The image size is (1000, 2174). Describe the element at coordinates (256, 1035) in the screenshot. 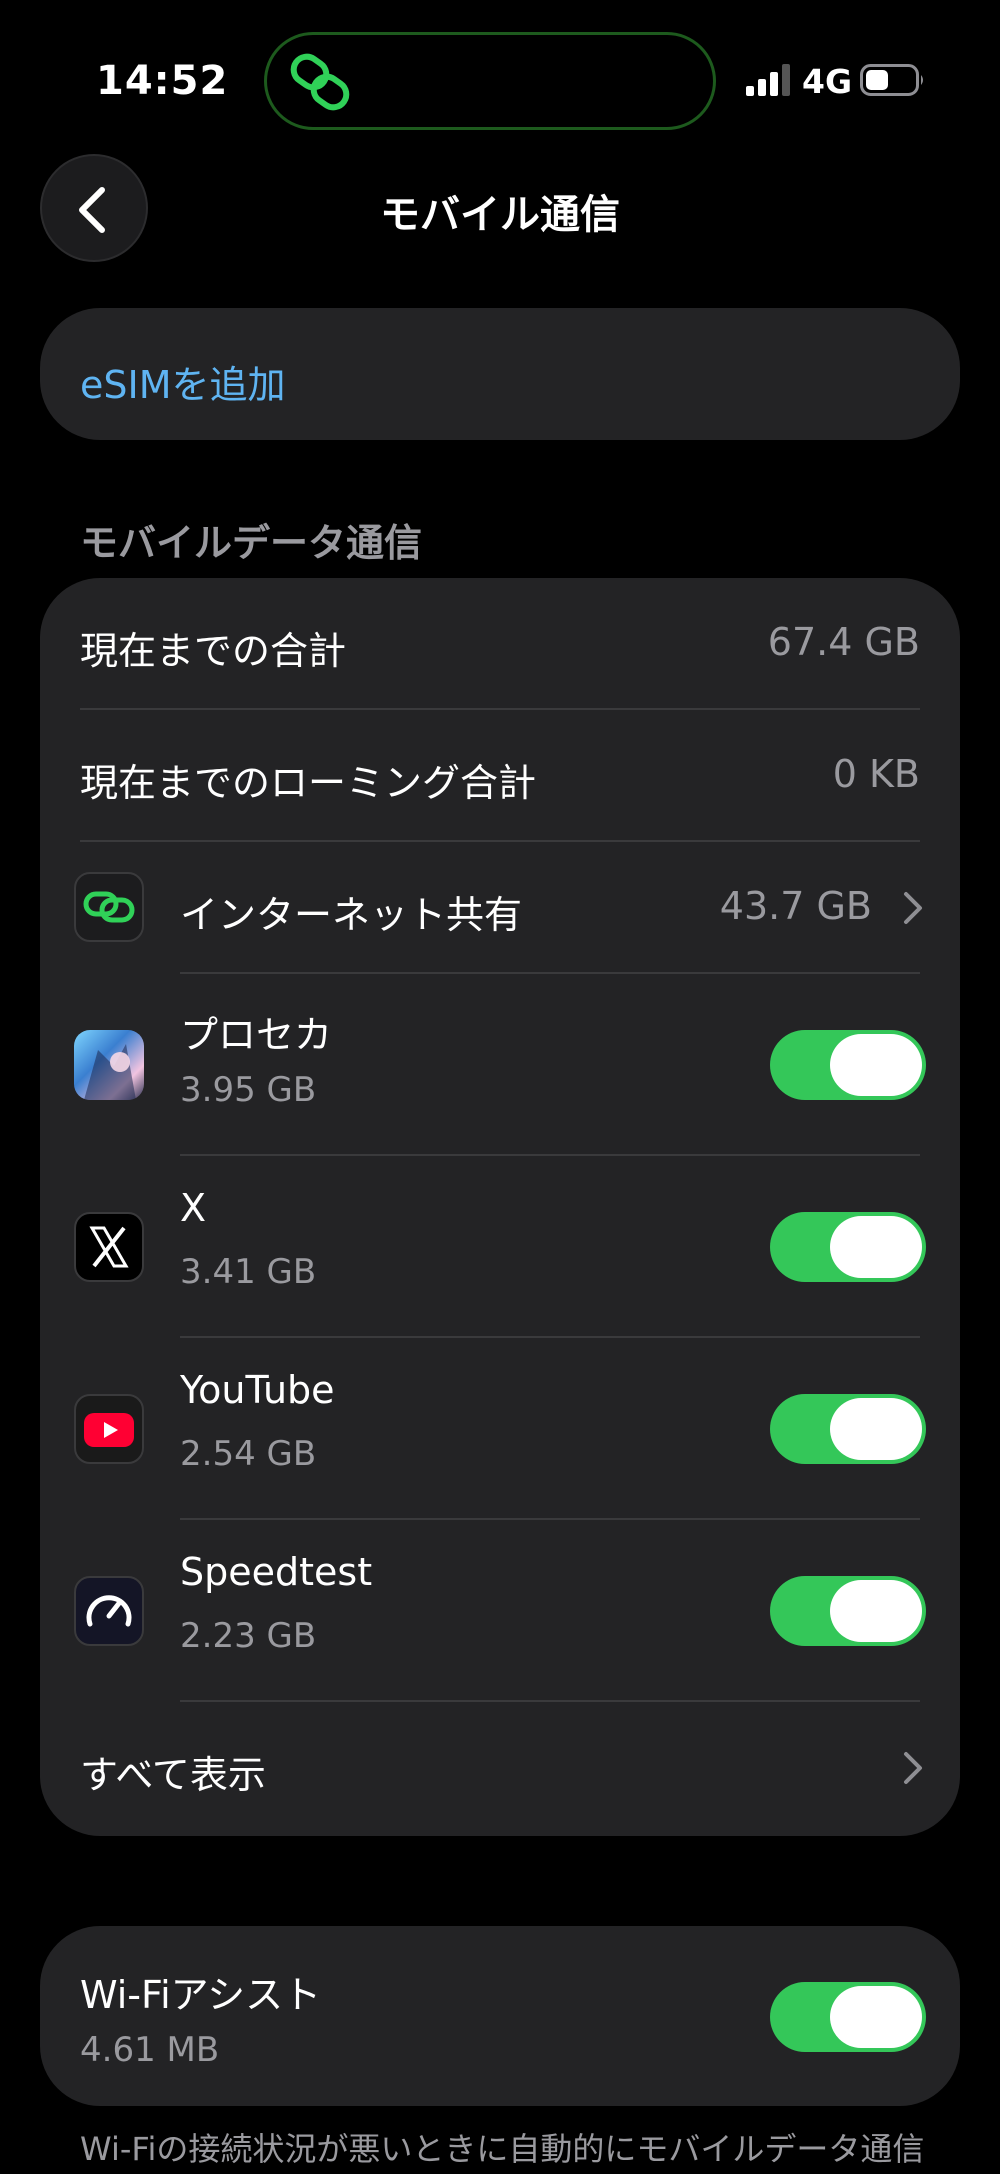

I see `app-name: プロセカ` at that location.